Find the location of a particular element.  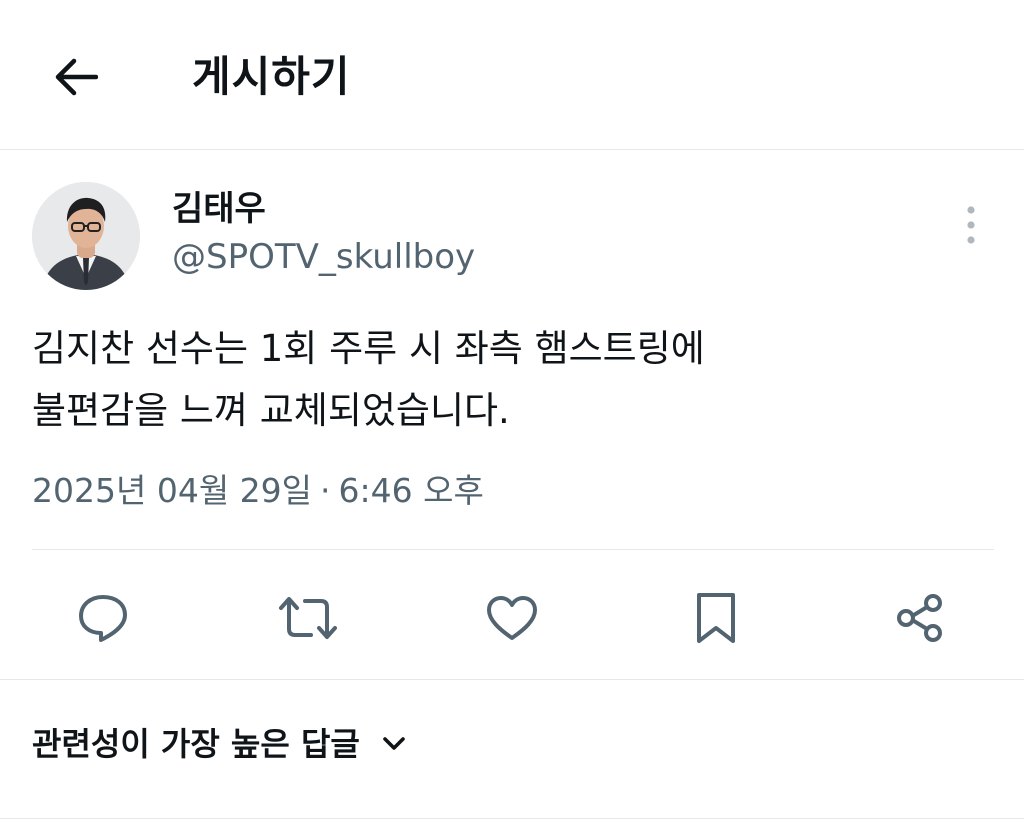

replies-sort-label: 관련성이 가장 높은 답글 is located at coordinates (196, 744).